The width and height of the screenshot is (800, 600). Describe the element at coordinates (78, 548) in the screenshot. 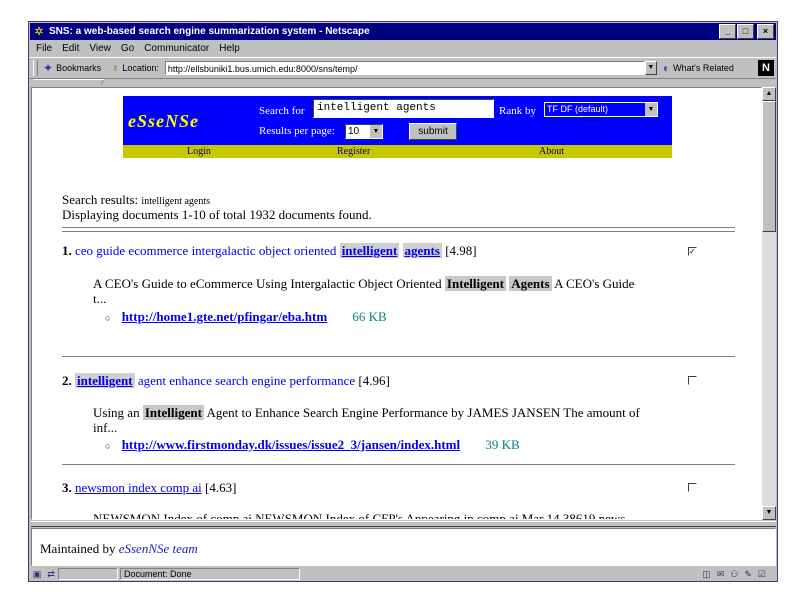

I see `maintained-by-label: Maintained by` at that location.